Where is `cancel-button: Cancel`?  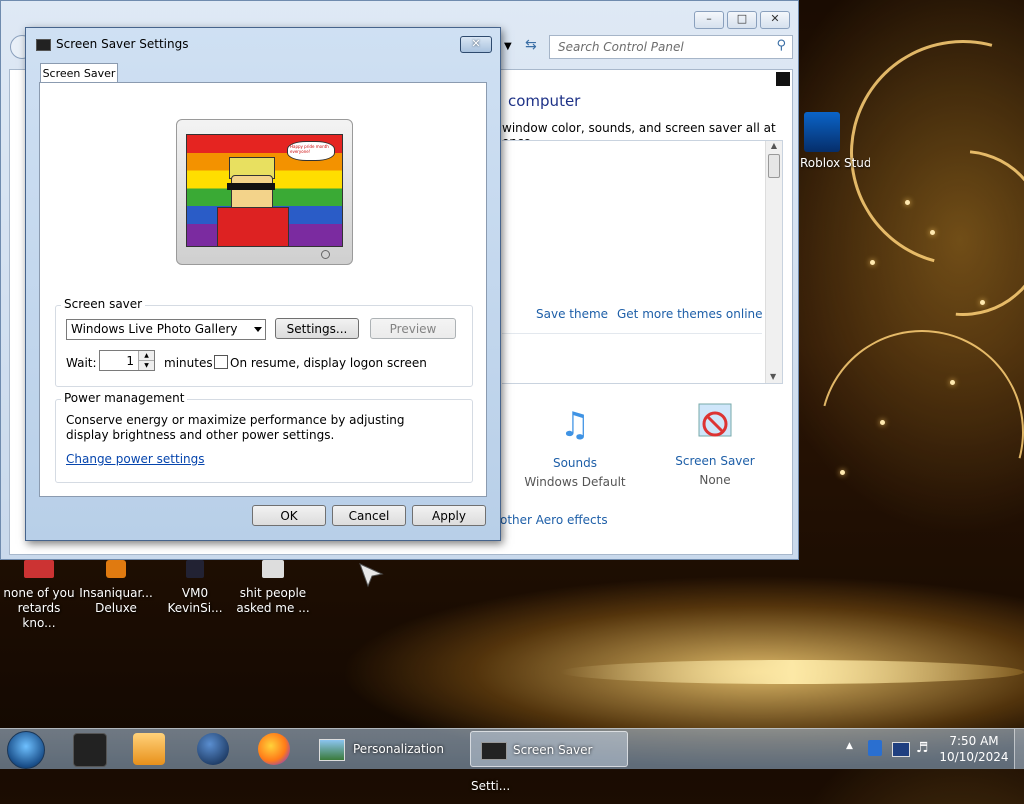
cancel-button: Cancel is located at coordinates (369, 515).